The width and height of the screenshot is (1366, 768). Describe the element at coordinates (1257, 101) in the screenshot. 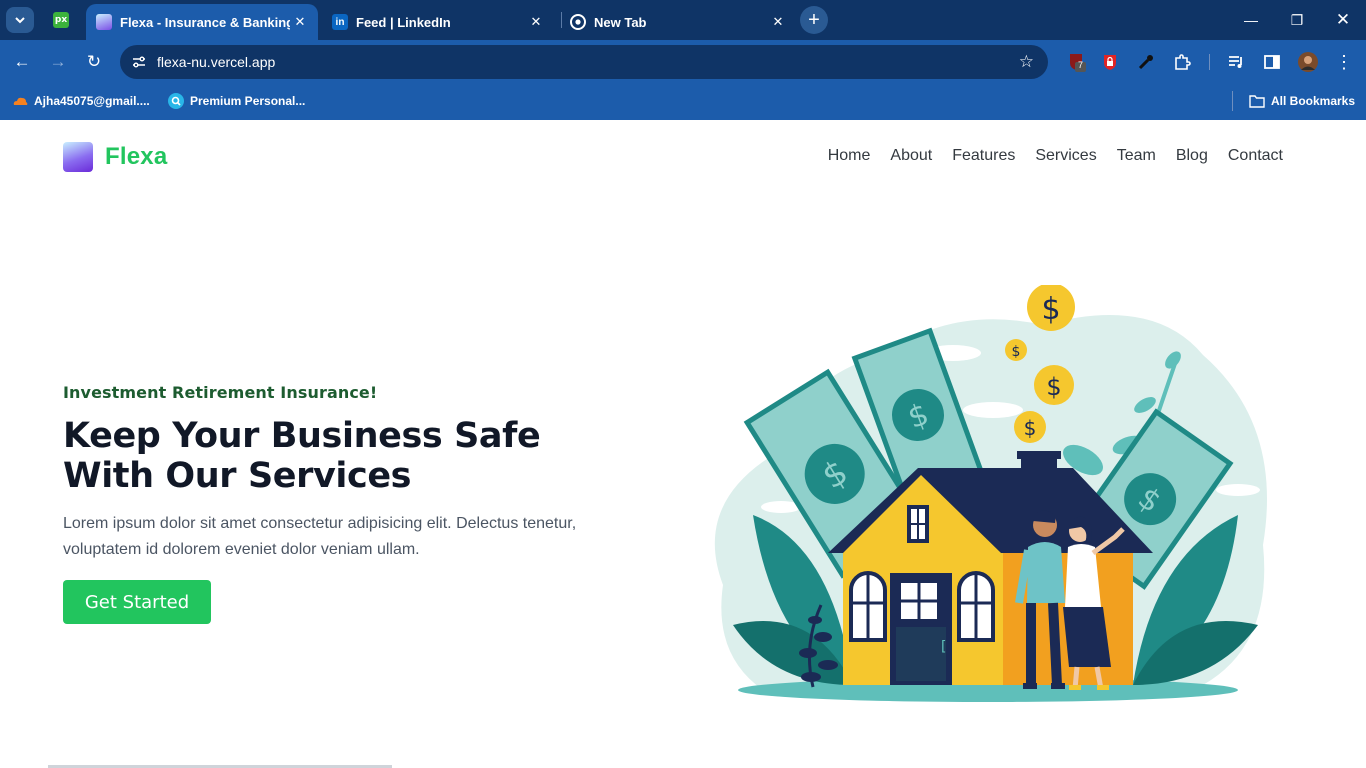

I see `folder-icon` at that location.